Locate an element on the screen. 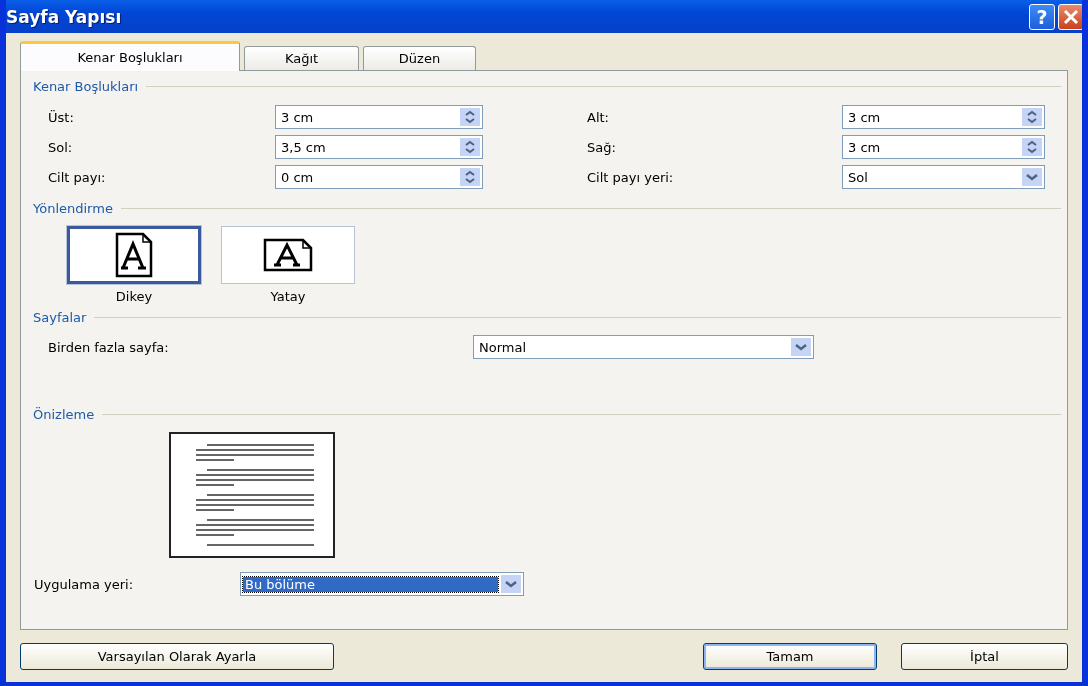  field-label: Cilt payı: is located at coordinates (77, 177).